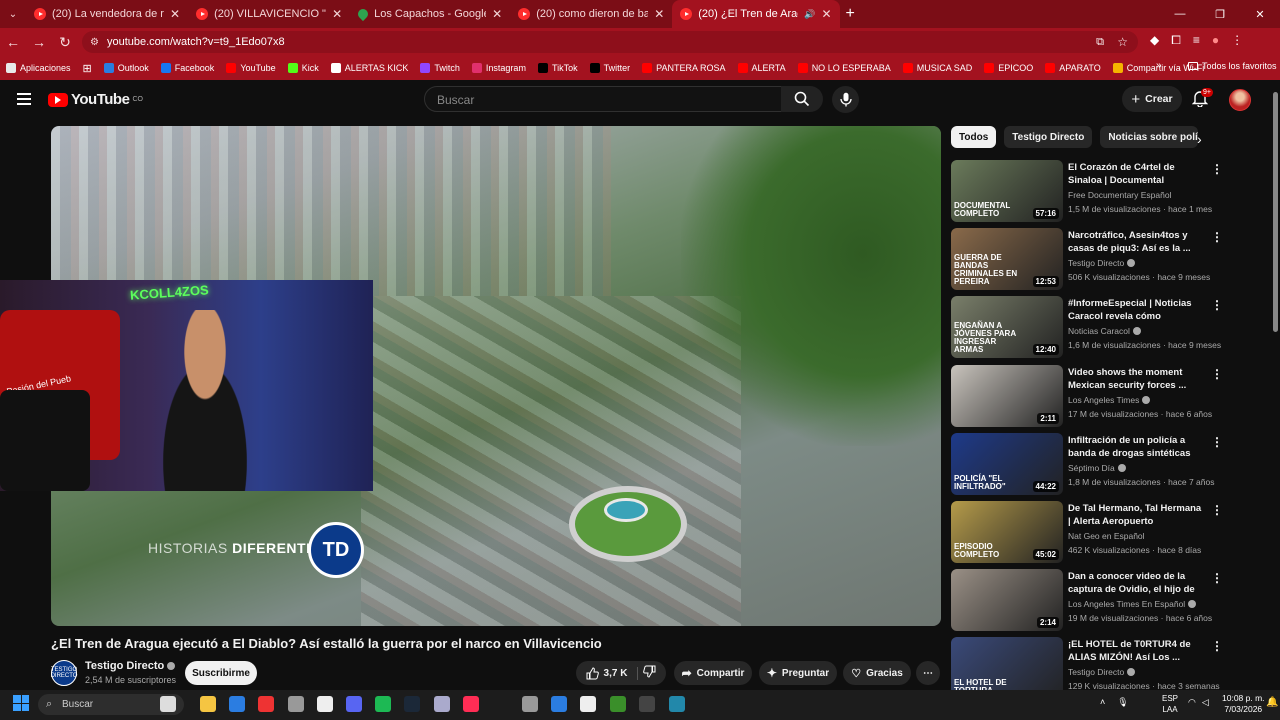  Describe the element at coordinates (1152, 99) in the screenshot. I see `create-button: + Crear` at that location.